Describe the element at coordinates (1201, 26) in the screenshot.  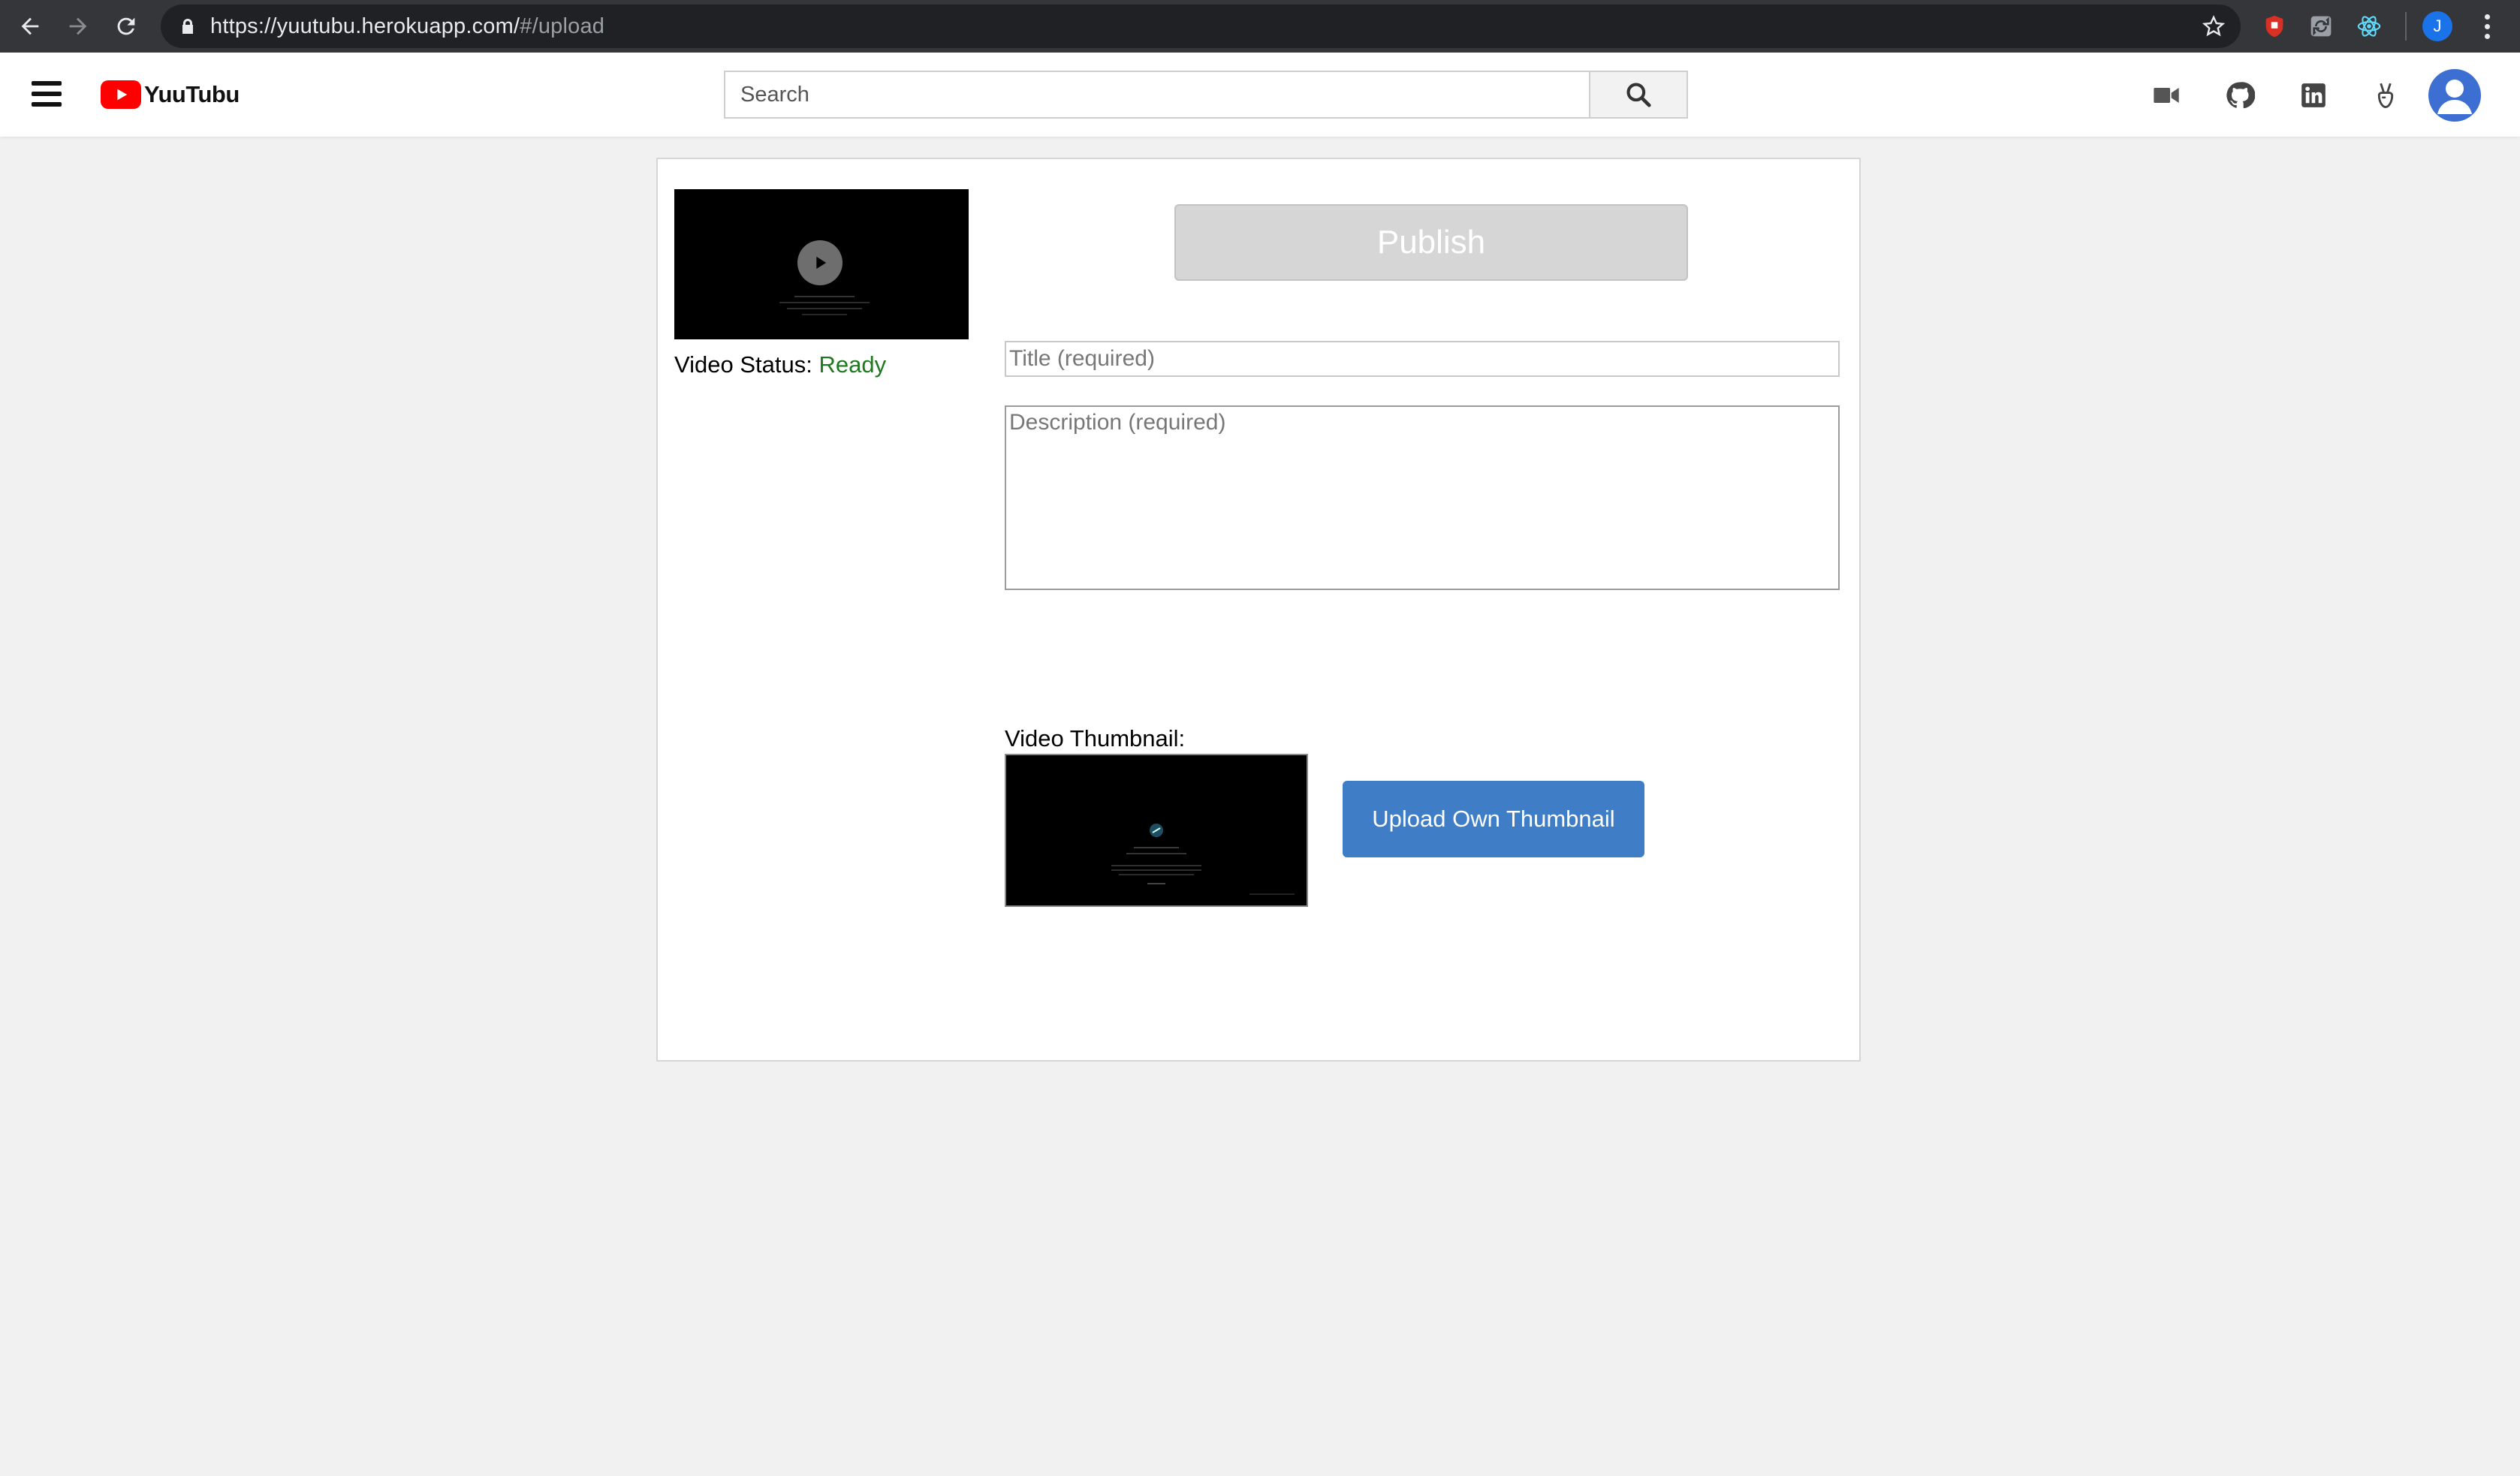
I see `address-bar: https://yuutubu.herokuapp.com/#/upload` at that location.